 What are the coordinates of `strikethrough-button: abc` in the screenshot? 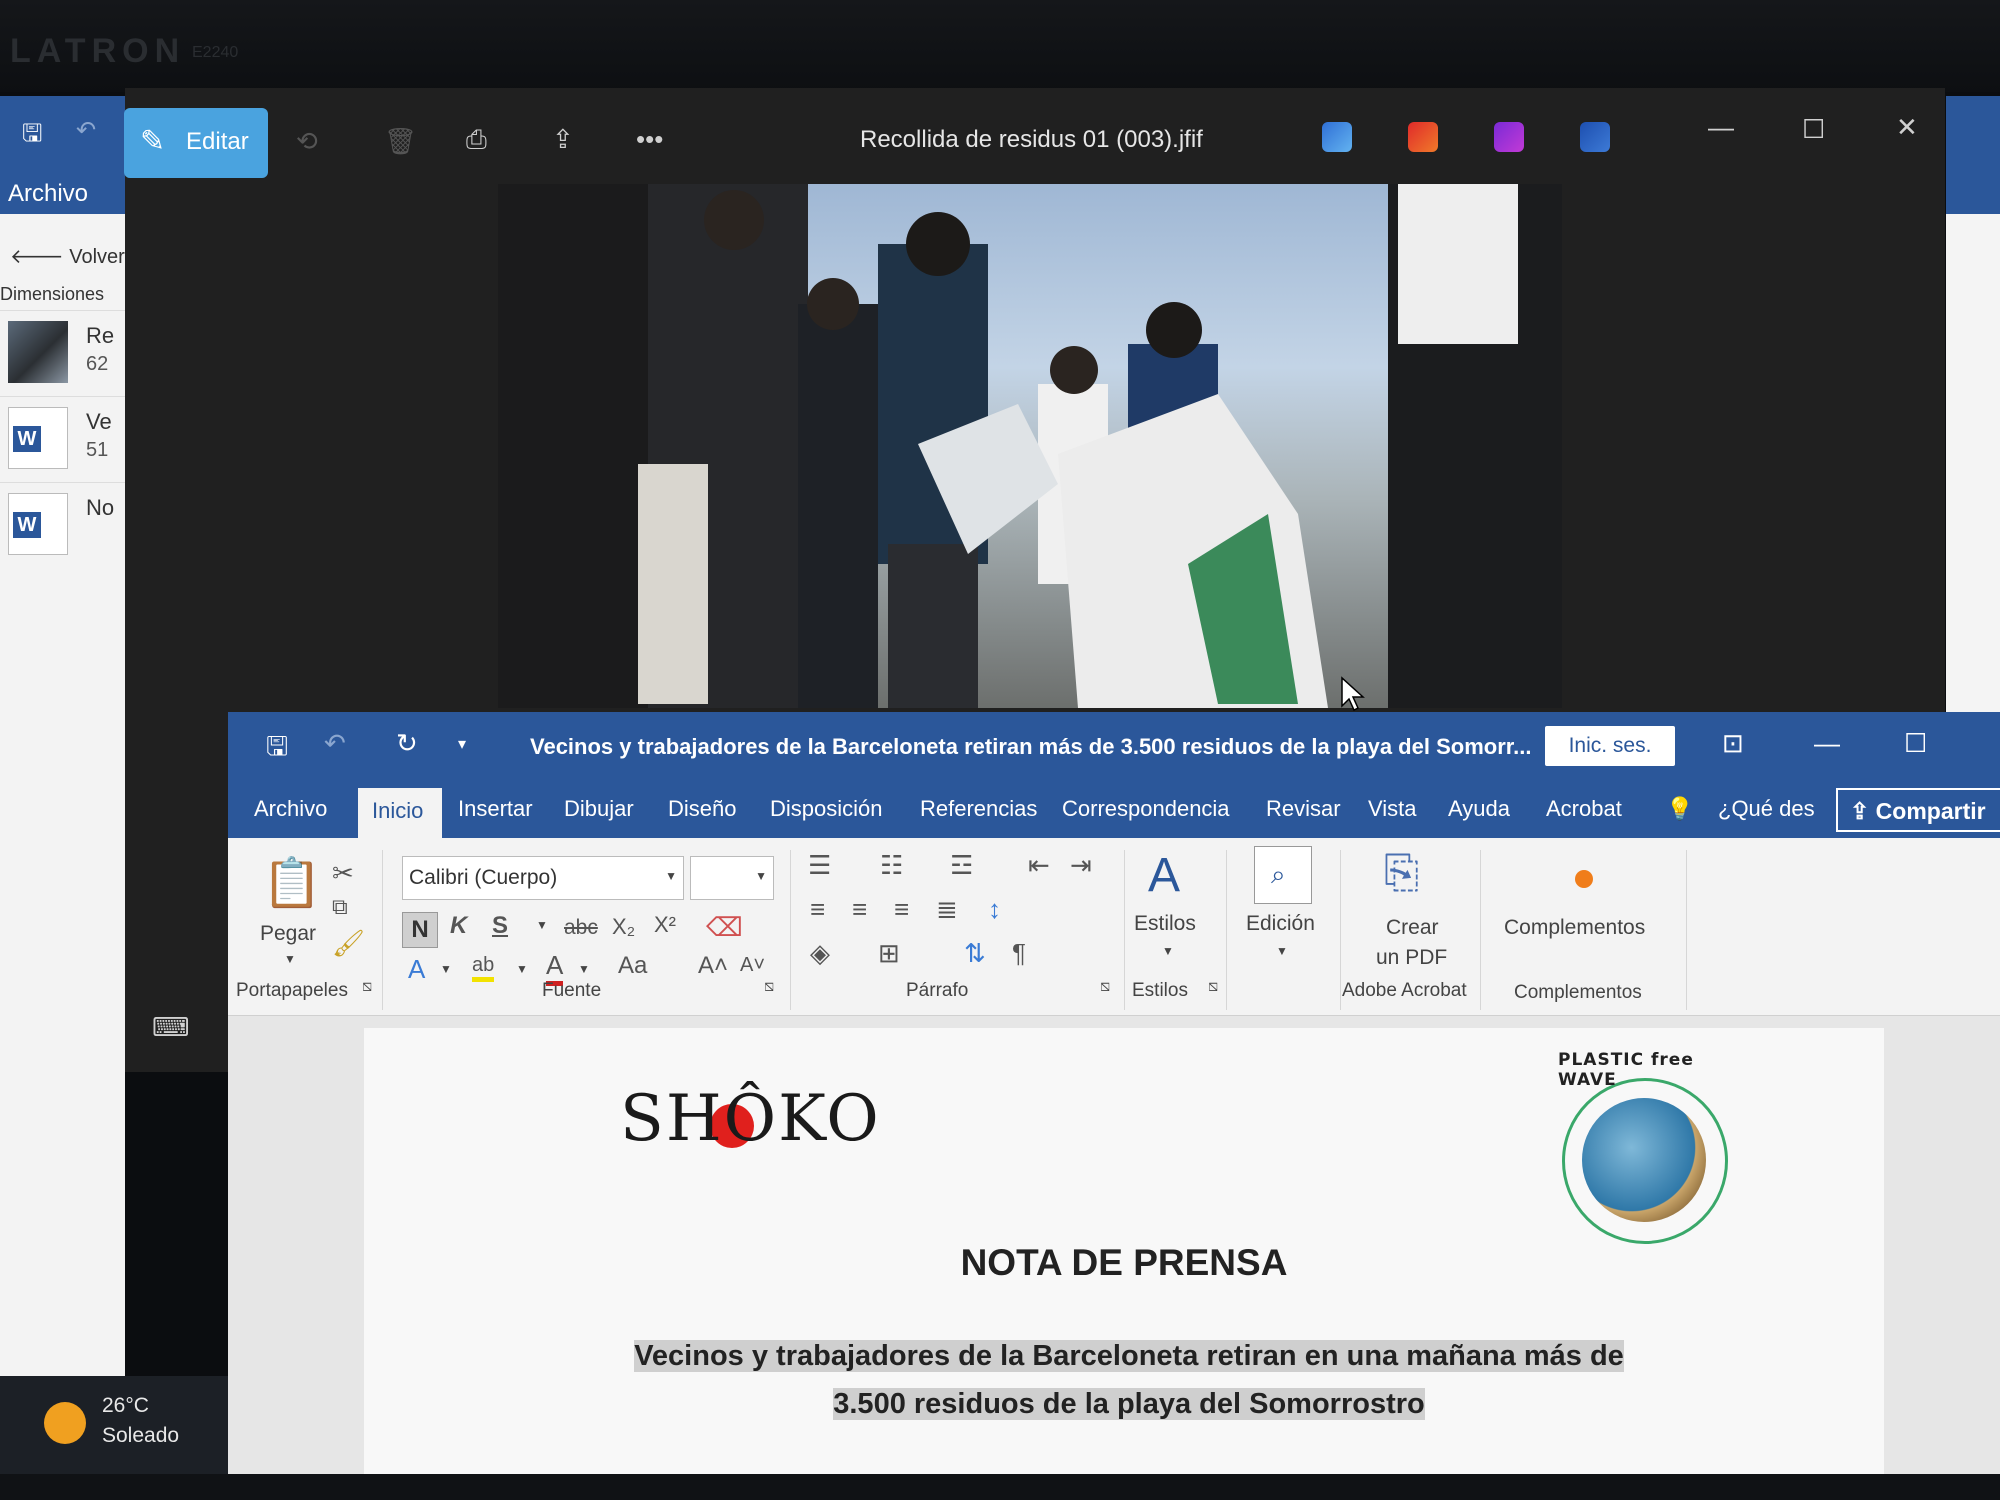 It's located at (581, 928).